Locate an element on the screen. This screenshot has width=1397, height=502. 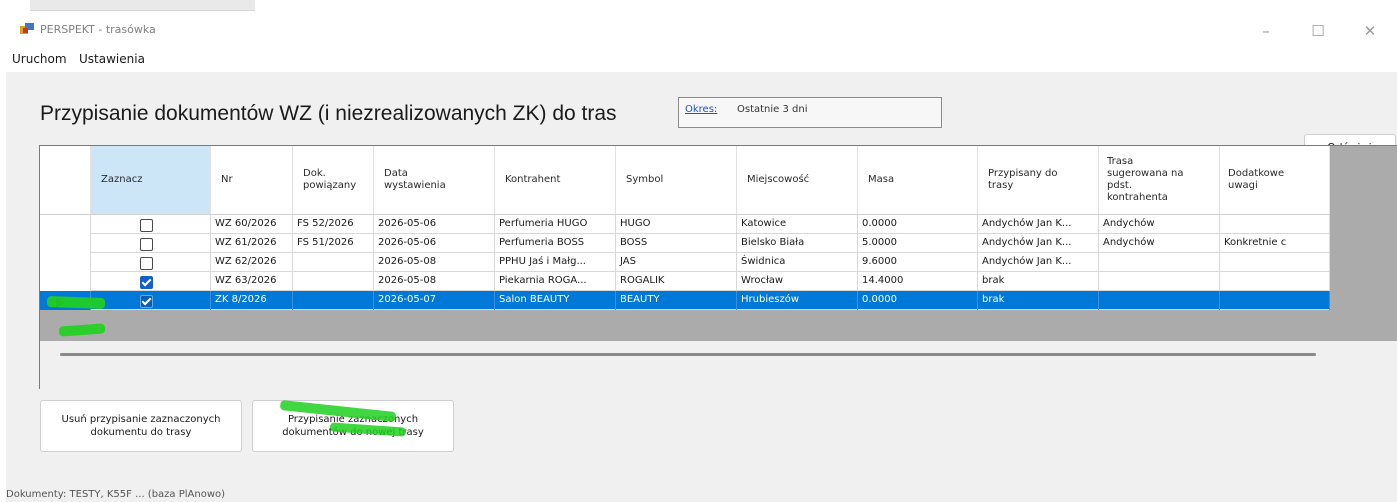
cell-symbol: BOSS is located at coordinates (676, 243).